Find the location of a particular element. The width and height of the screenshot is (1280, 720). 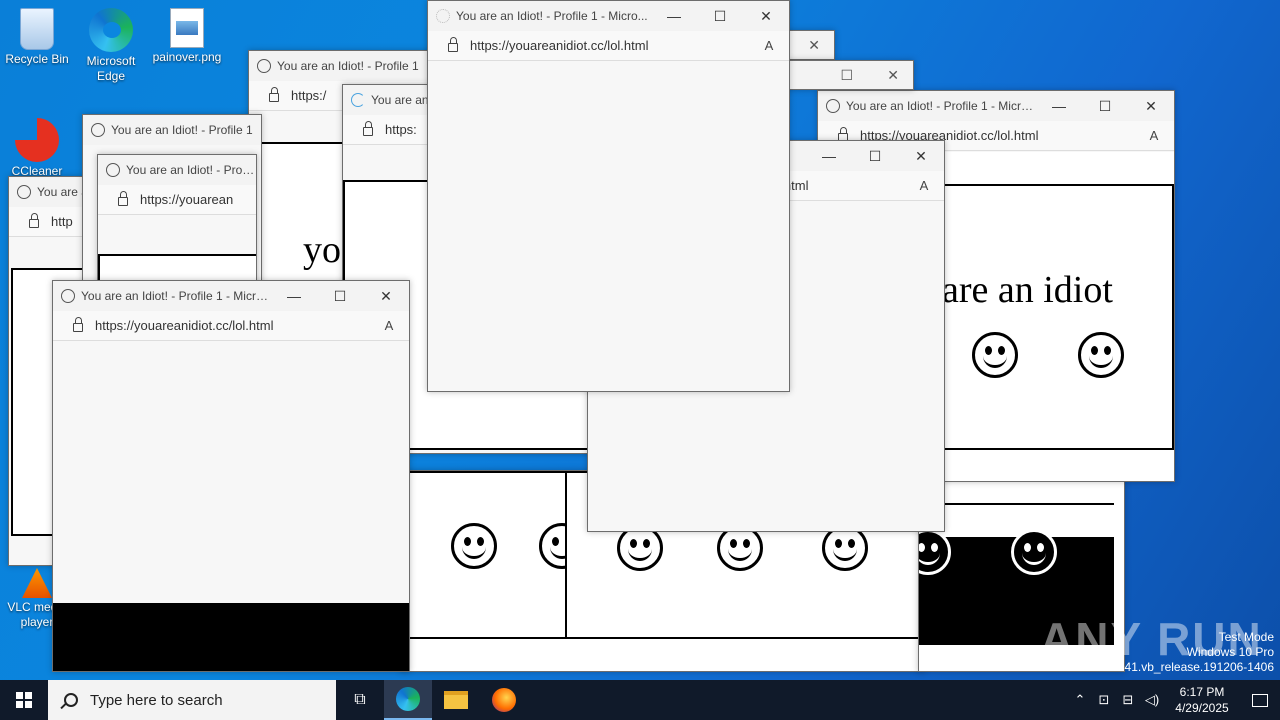

network-icon: ⊟ is located at coordinates (1128, 700).